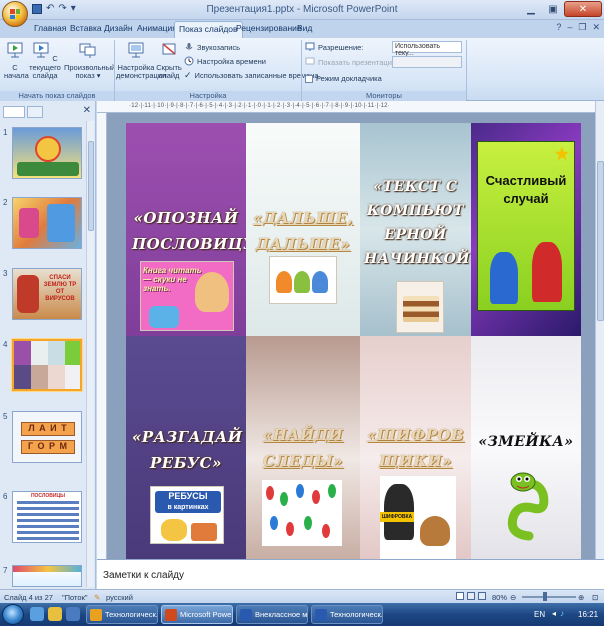 The width and height of the screenshot is (604, 626). What do you see at coordinates (581, 597) in the screenshot?
I see `zoom-in-button: ⊕` at bounding box center [581, 597].